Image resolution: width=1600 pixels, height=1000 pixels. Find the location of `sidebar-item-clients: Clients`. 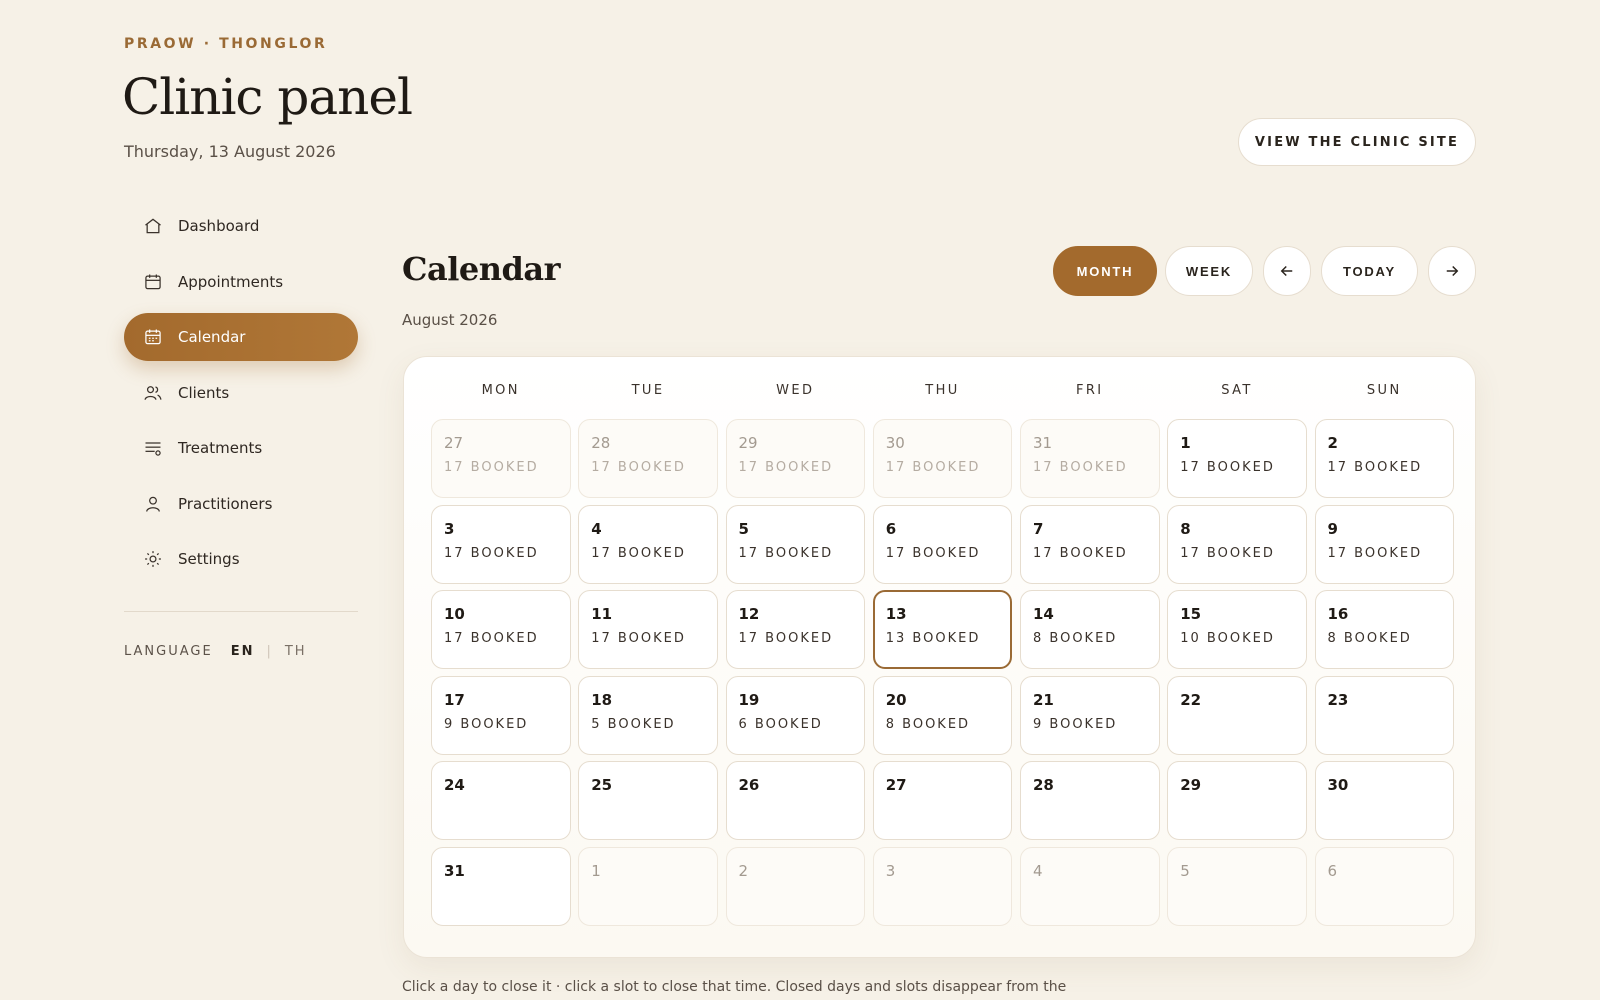

sidebar-item-clients: Clients is located at coordinates (241, 393).